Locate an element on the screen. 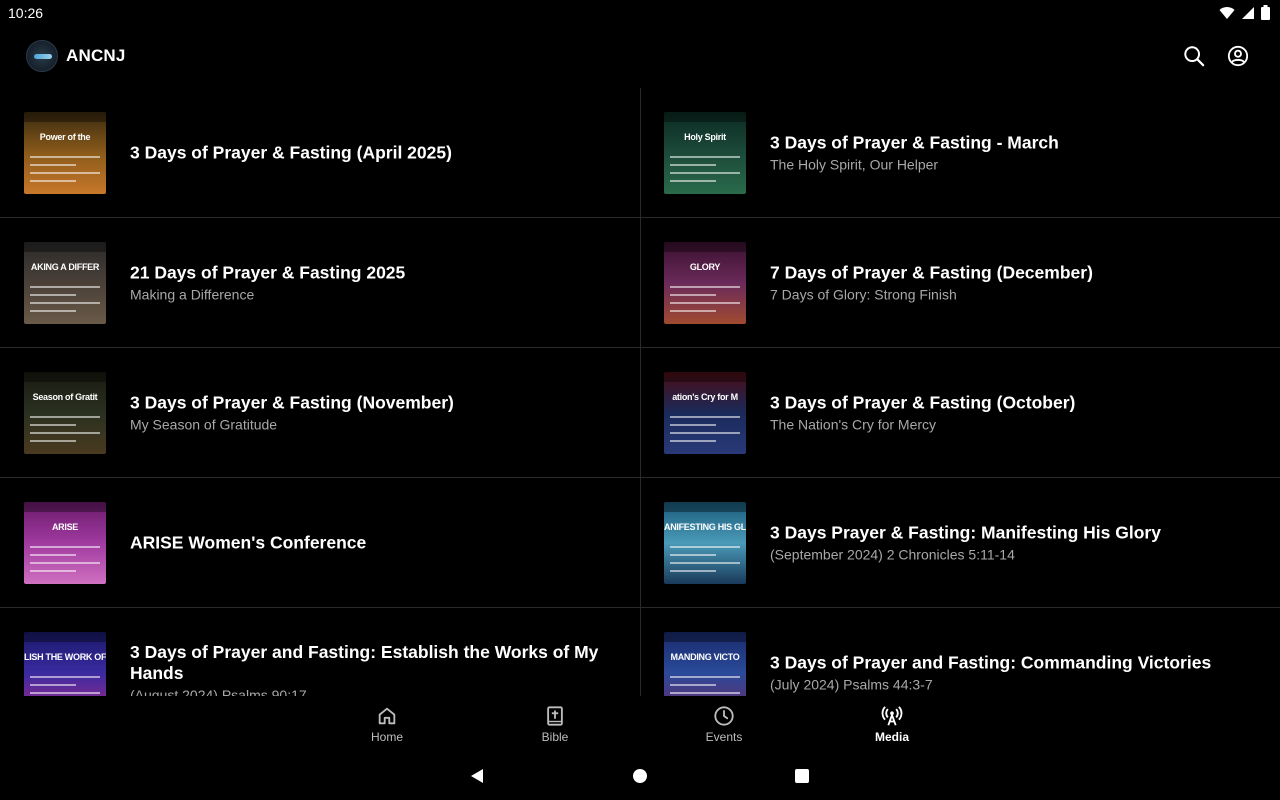 Image resolution: width=1280 pixels, height=800 pixels. status-bar: 10:26 is located at coordinates (640, 13).